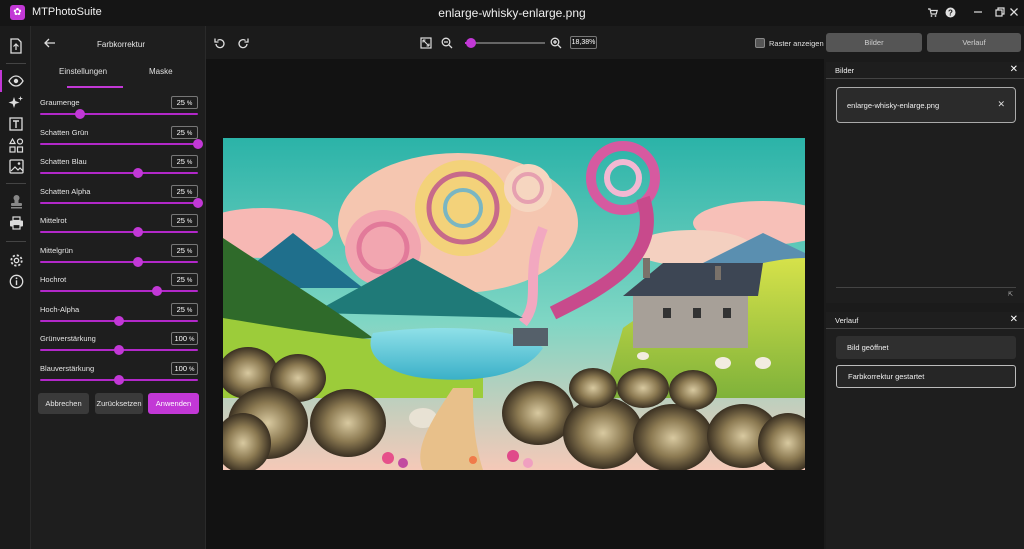 This screenshot has width=1024, height=549. I want to click on minimize-icon, so click(978, 12).